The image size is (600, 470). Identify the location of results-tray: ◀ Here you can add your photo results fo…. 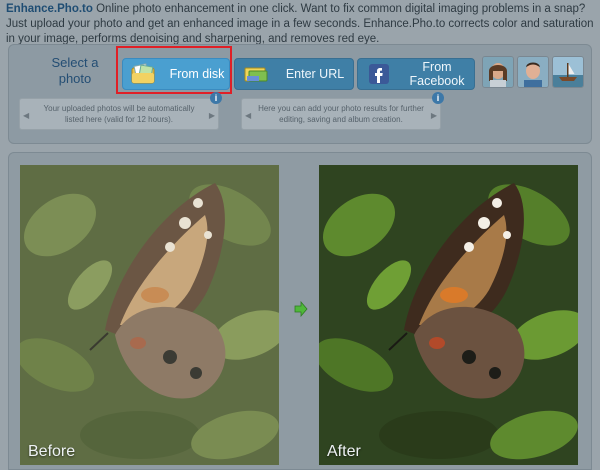
(342, 111).